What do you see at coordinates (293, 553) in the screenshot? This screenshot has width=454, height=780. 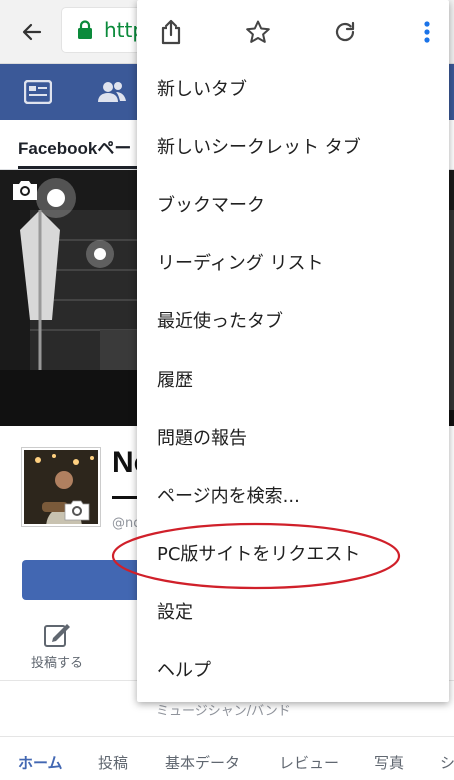 I see `menu-item-request-desktop-site: PC版サイトをリクエスト` at bounding box center [293, 553].